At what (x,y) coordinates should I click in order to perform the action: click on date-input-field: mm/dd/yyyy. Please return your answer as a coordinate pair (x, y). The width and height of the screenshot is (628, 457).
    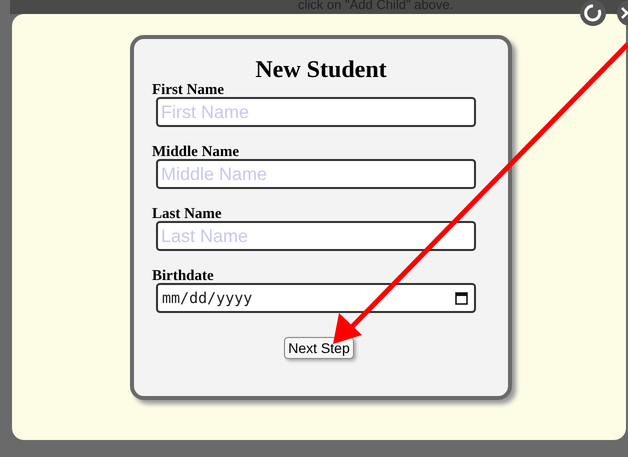
    Looking at the image, I should click on (316, 298).